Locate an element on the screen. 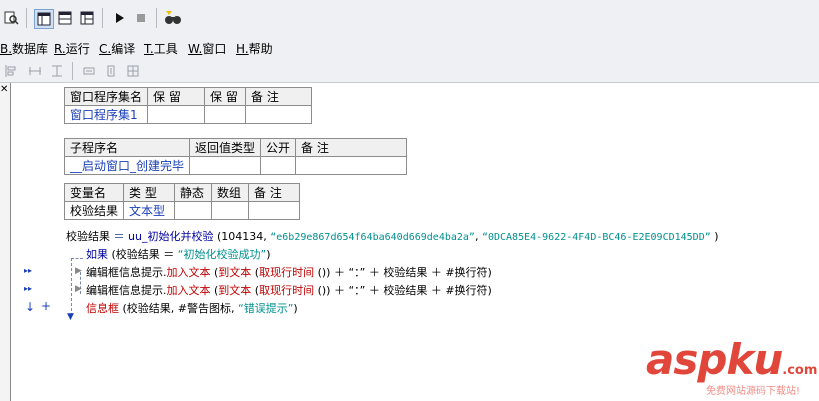 The image size is (819, 401). cell-array is located at coordinates (230, 210).